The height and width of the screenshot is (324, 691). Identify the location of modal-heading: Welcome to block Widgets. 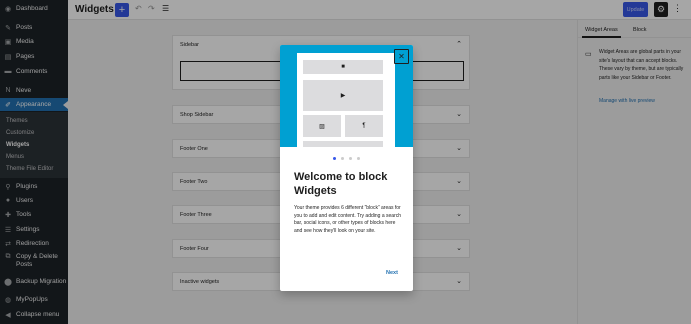
(341, 184).